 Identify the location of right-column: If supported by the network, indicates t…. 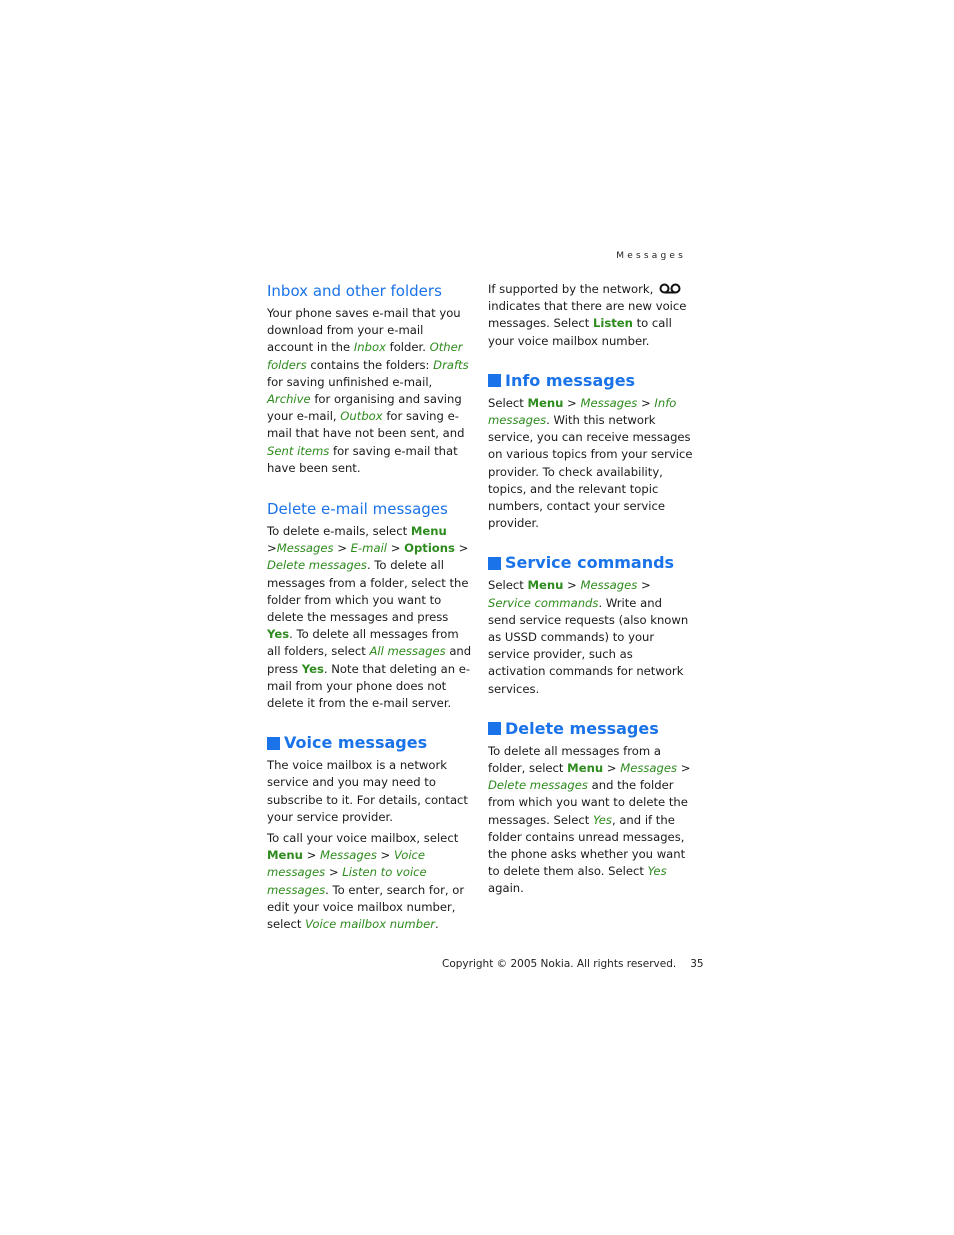
(590, 591).